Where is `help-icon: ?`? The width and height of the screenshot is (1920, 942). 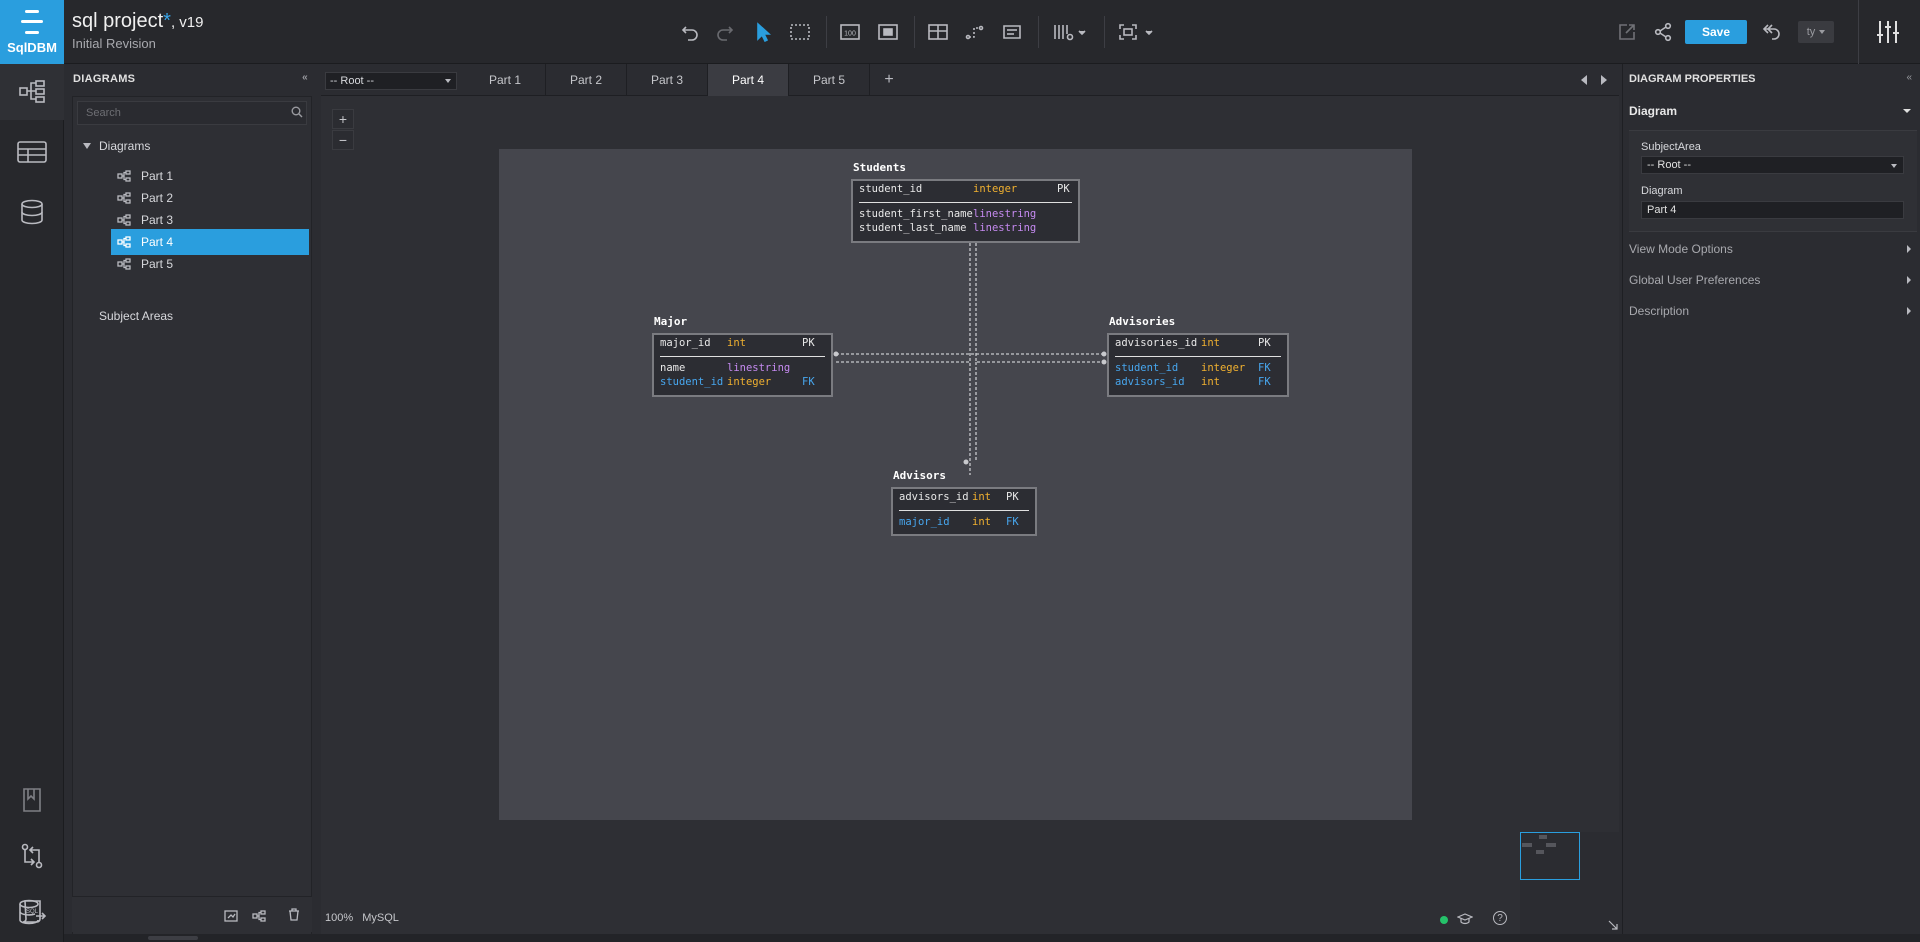 help-icon: ? is located at coordinates (1500, 918).